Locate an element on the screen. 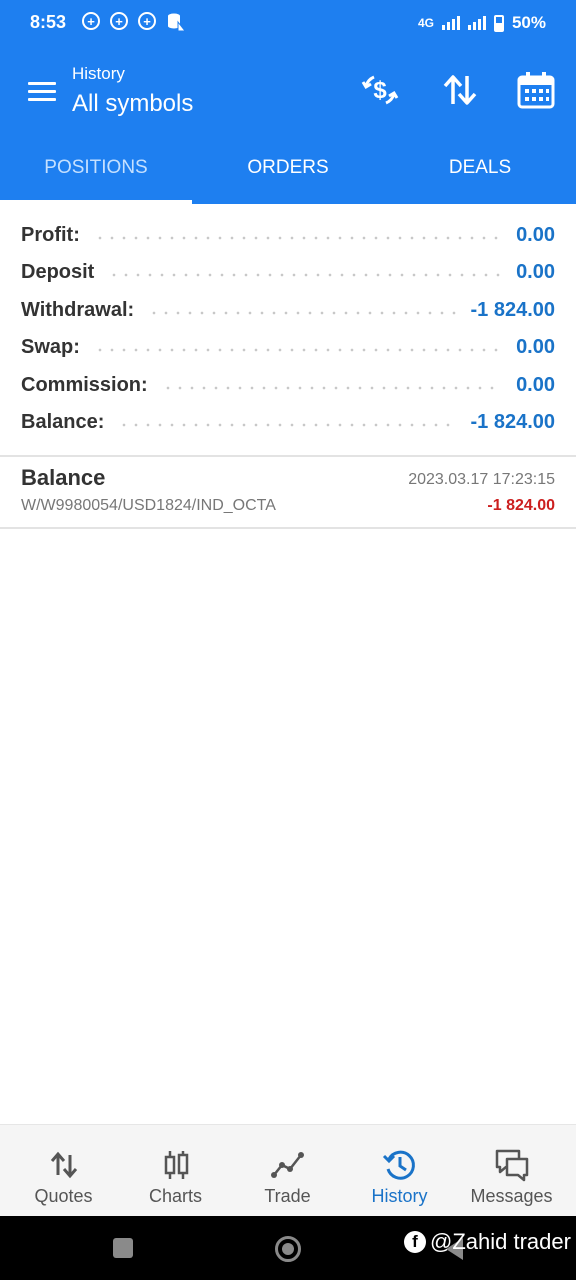 The image size is (576, 1280). bottom-navigation: Quotes Charts Trade History Messages is located at coordinates (288, 1170).